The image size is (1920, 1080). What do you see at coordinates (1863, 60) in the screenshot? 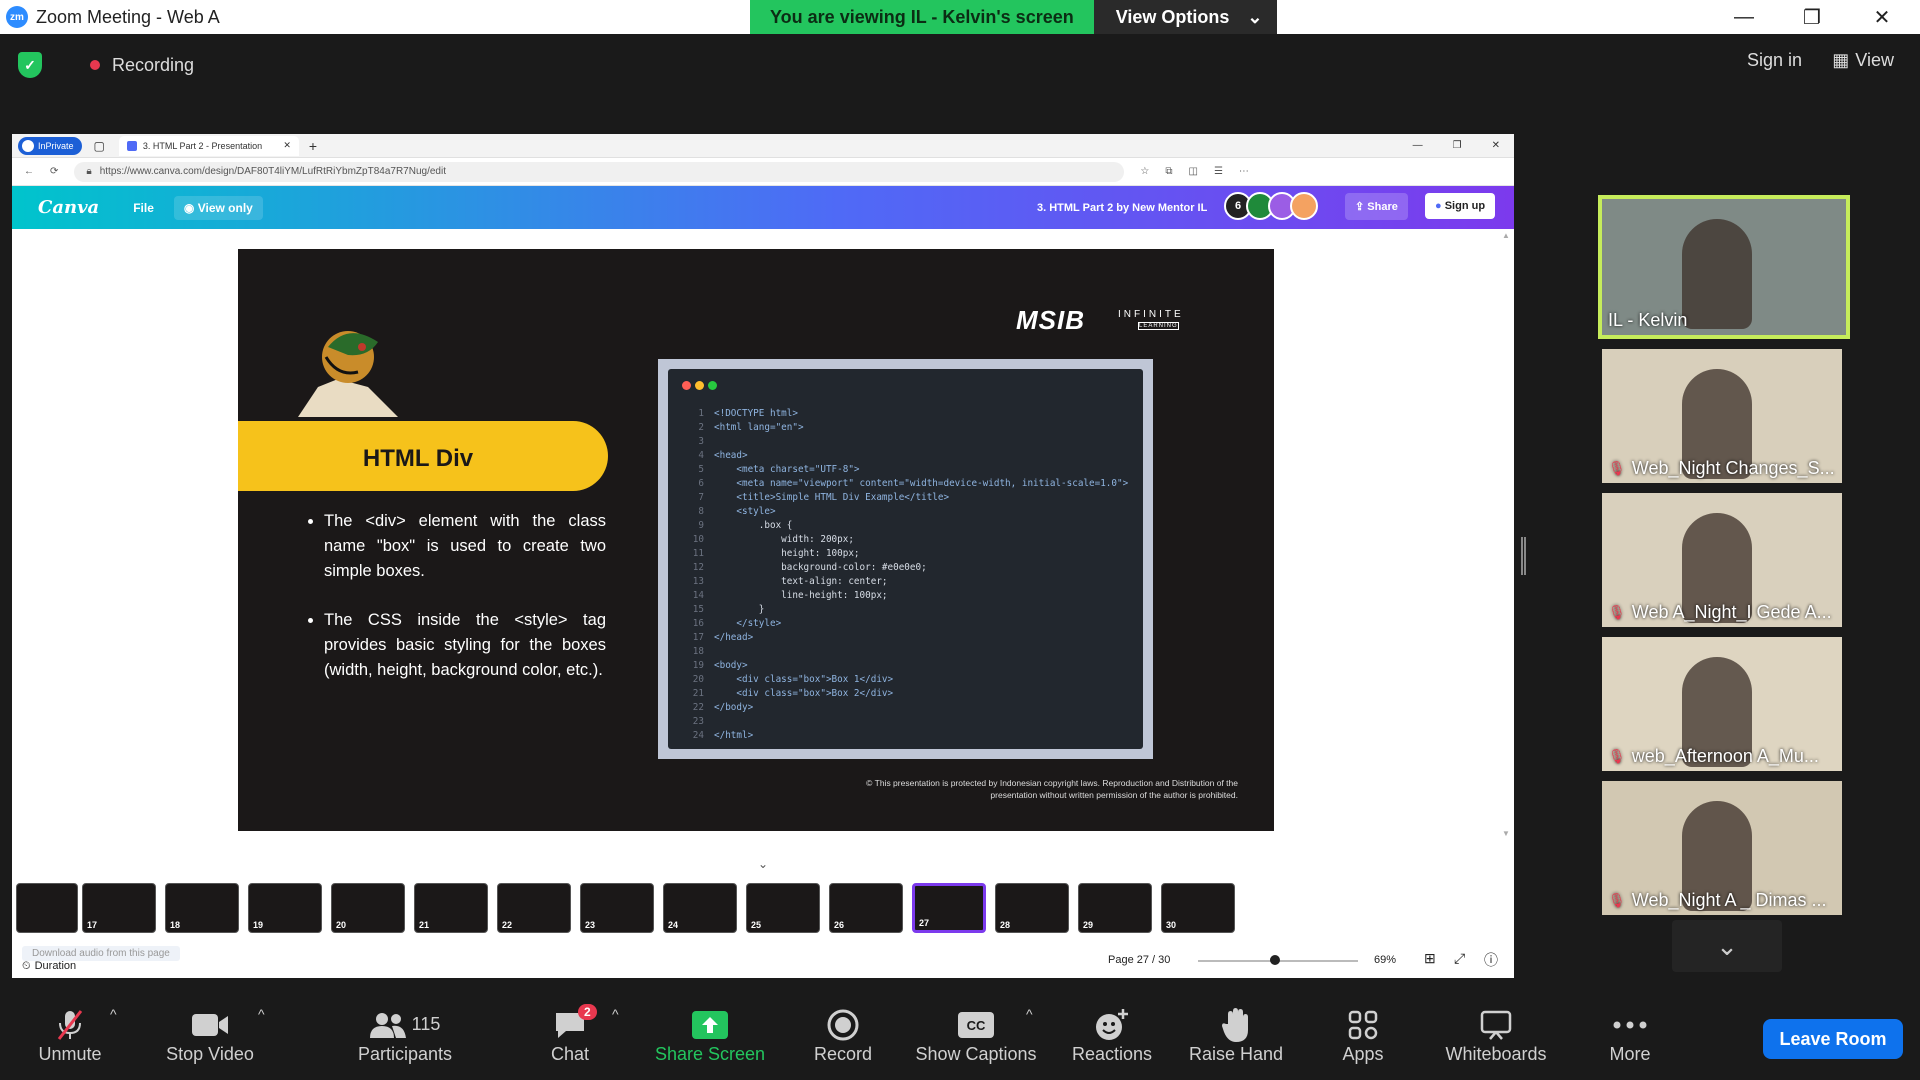
I see `view-button: ▦ View` at bounding box center [1863, 60].